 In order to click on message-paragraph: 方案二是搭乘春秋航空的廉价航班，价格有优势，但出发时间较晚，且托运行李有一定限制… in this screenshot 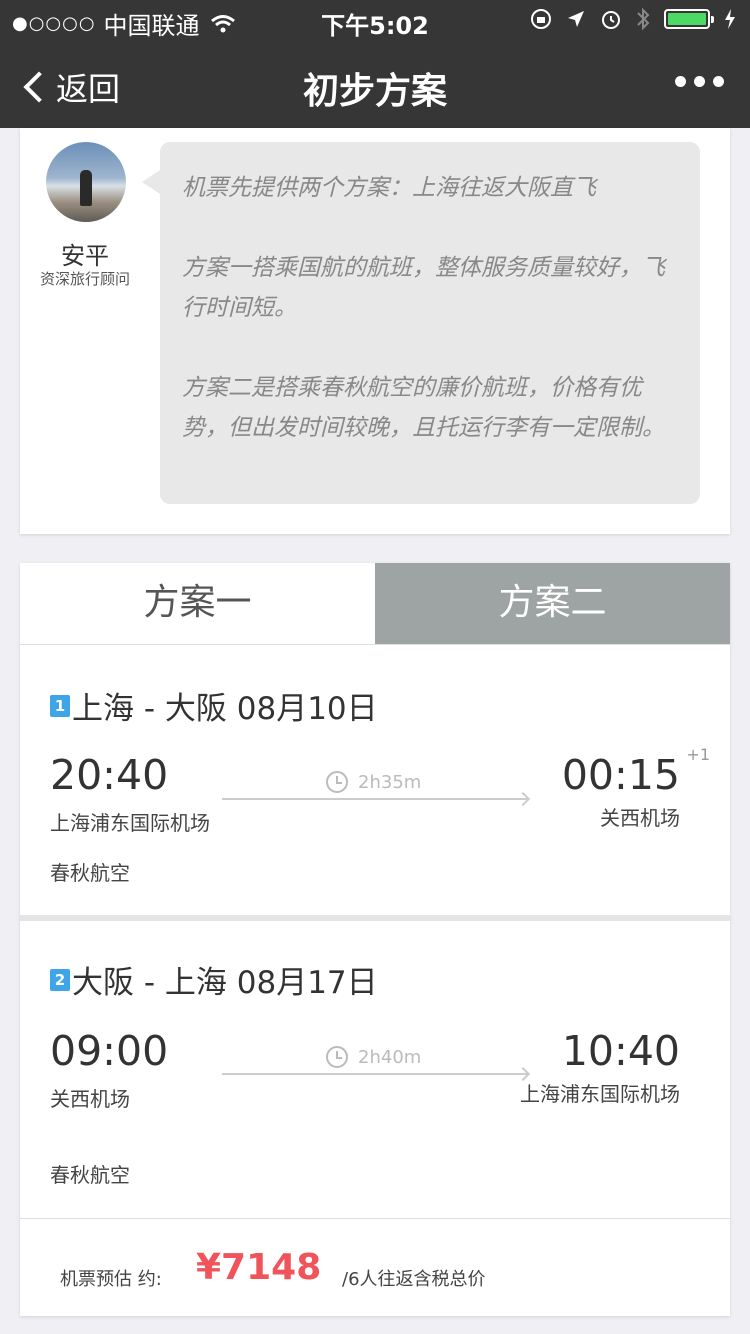, I will do `click(423, 408)`.